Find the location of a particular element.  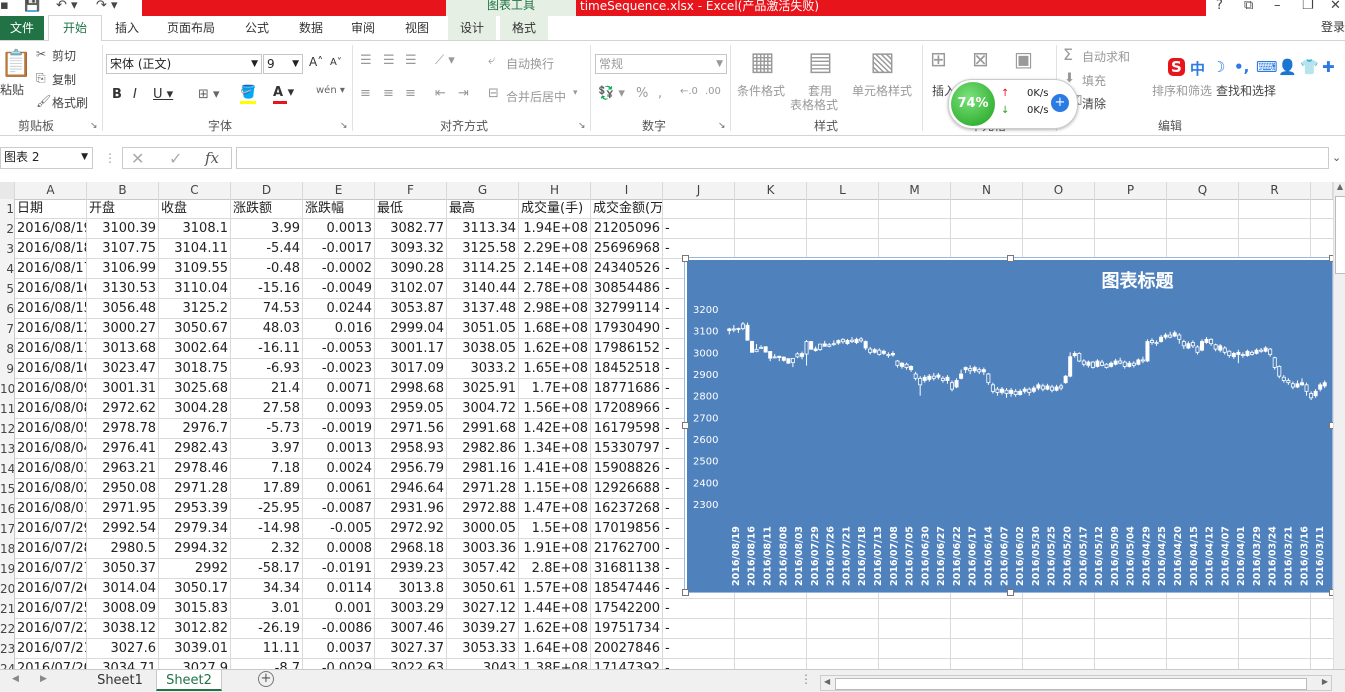

cell: 3027.37 is located at coordinates (411, 649).